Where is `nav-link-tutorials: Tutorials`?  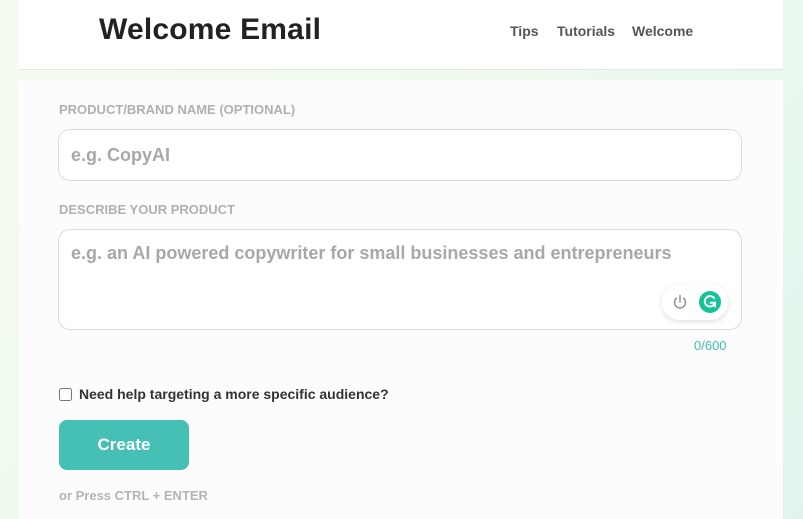 nav-link-tutorials: Tutorials is located at coordinates (586, 31).